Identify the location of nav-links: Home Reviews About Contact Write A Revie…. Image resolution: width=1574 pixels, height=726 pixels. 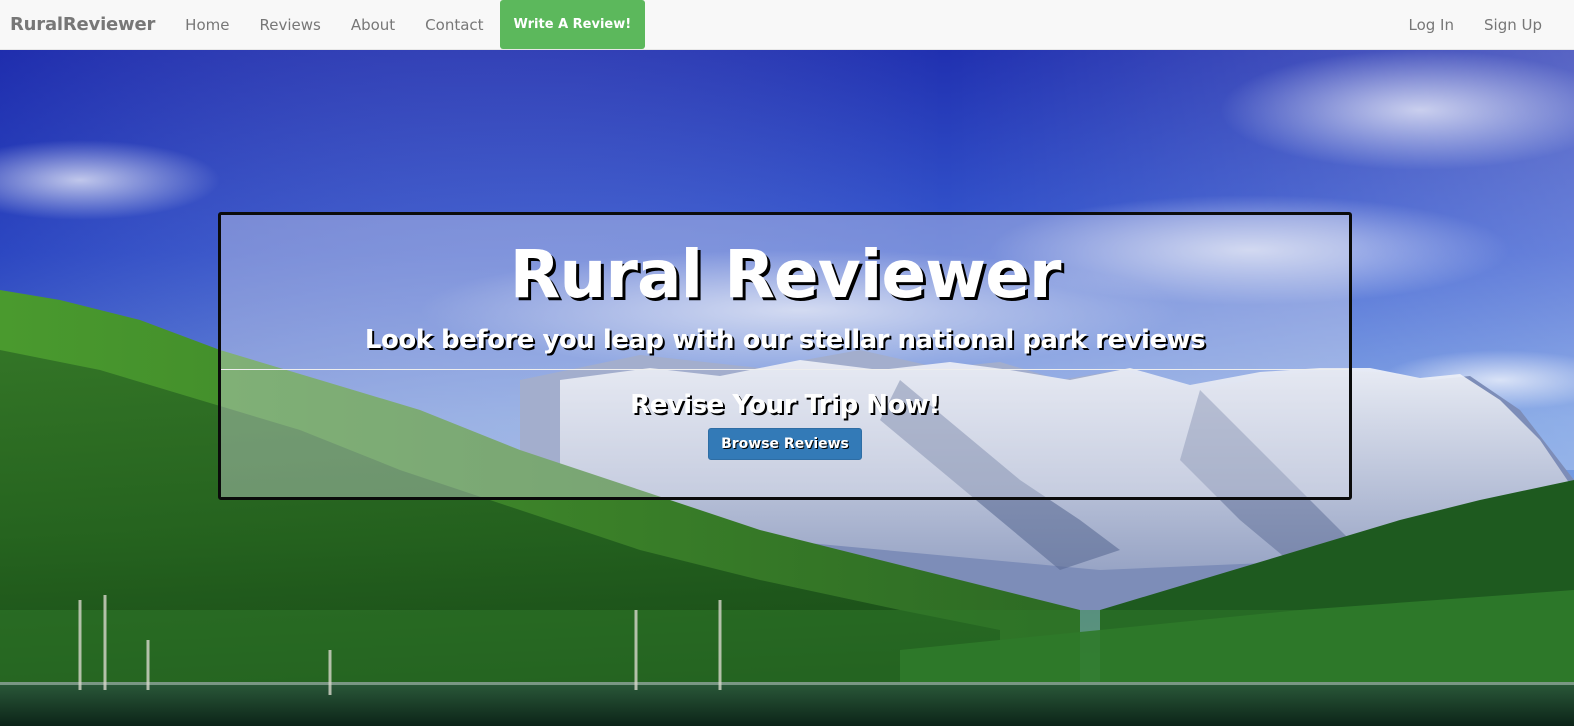
(408, 24).